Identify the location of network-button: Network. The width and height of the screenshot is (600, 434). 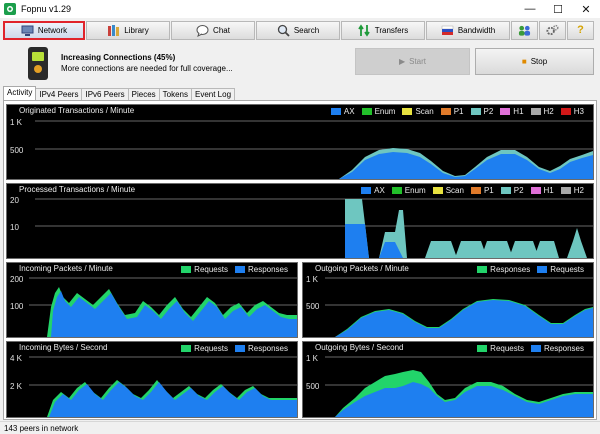
(44, 30).